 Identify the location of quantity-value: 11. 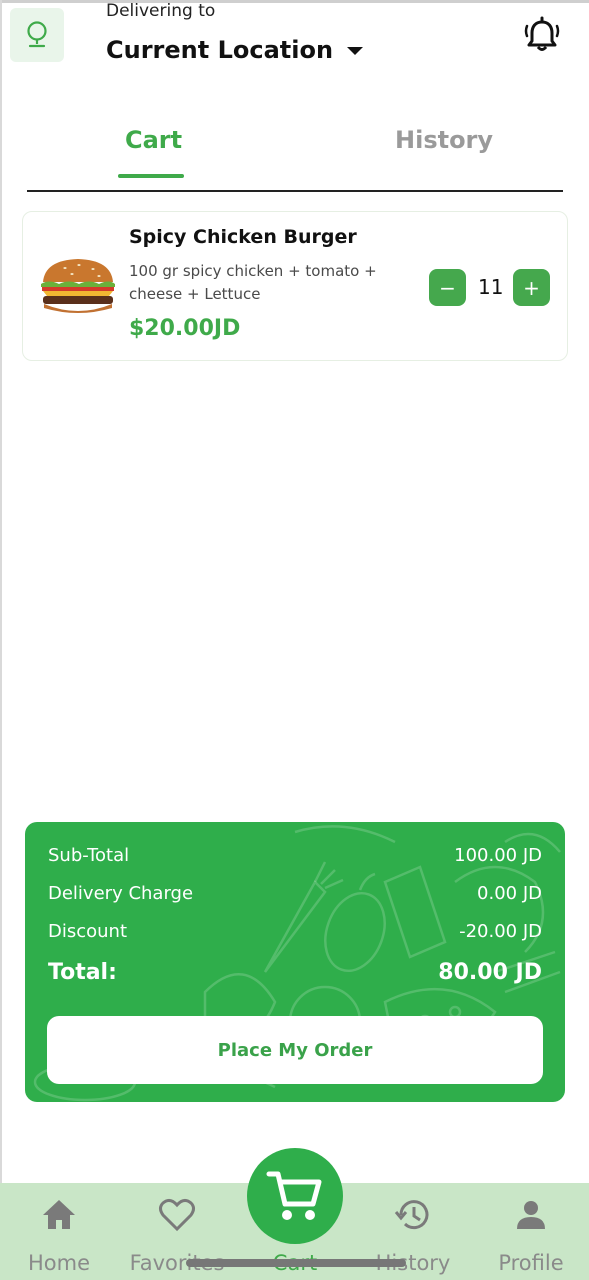
(491, 287).